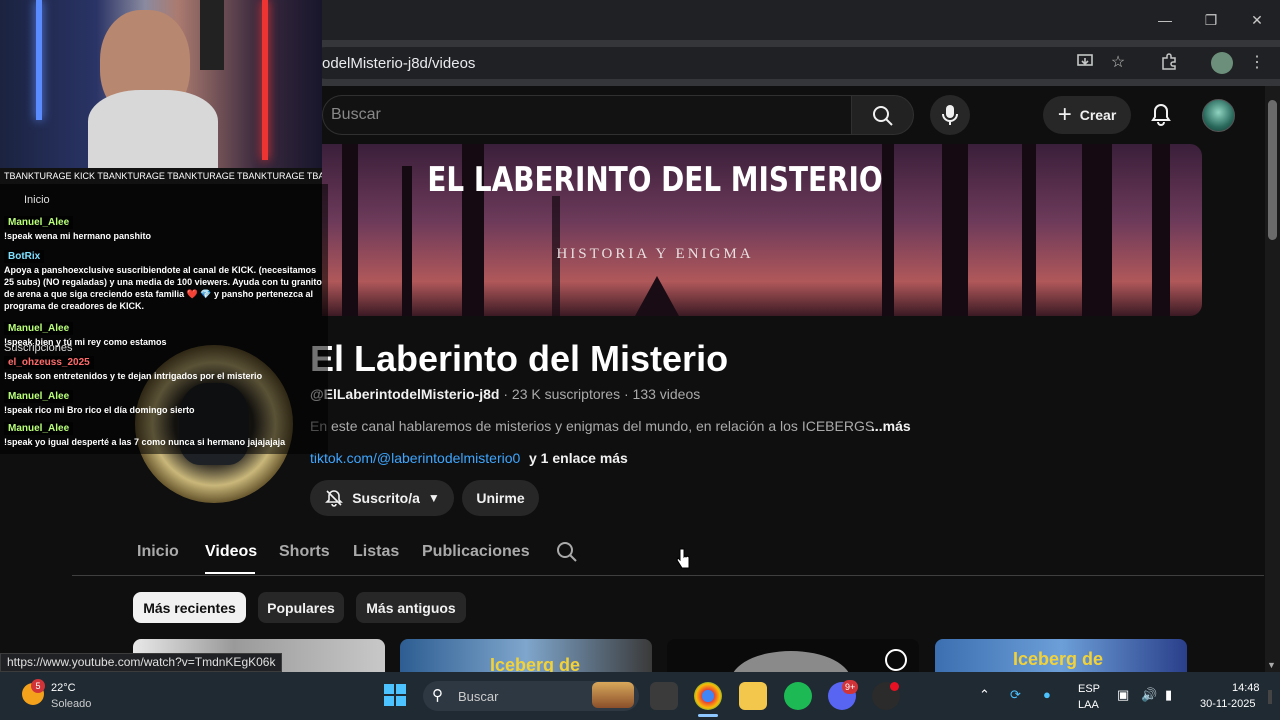 The image size is (1280, 720). I want to click on chat-username: el_ohzeuss_2025, so click(49, 362).